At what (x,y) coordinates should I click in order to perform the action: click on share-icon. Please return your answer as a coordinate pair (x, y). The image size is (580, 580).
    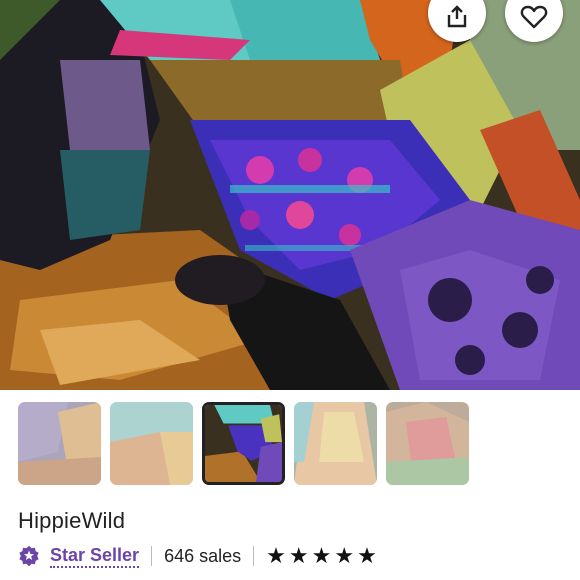
    Looking at the image, I should click on (457, 17).